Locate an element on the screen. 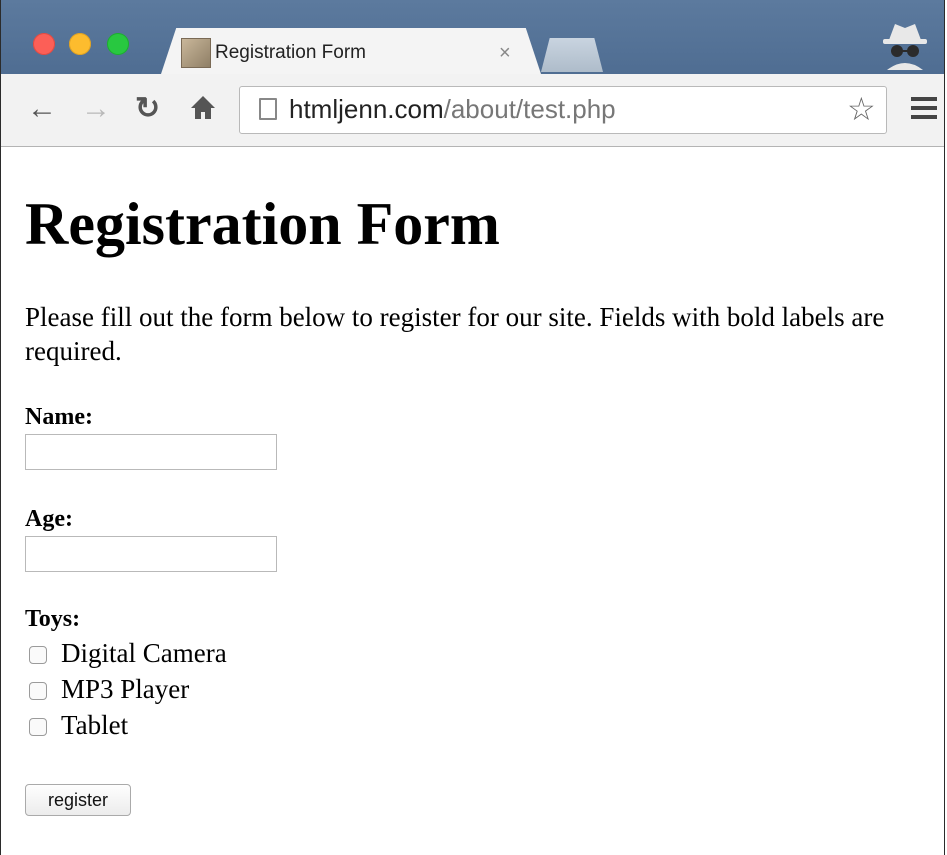 This screenshot has height=855, width=947. tablet-label: Tablet is located at coordinates (95, 725).